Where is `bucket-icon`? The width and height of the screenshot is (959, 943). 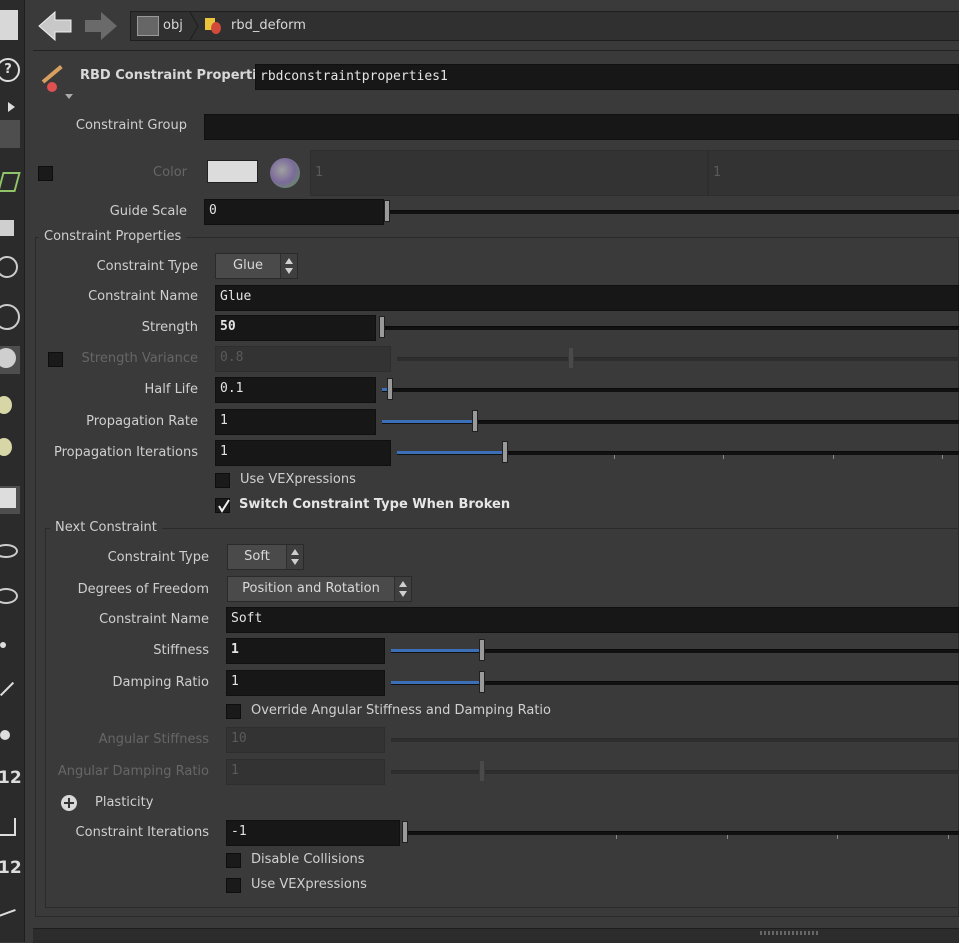
bucket-icon is located at coordinates (10, 828).